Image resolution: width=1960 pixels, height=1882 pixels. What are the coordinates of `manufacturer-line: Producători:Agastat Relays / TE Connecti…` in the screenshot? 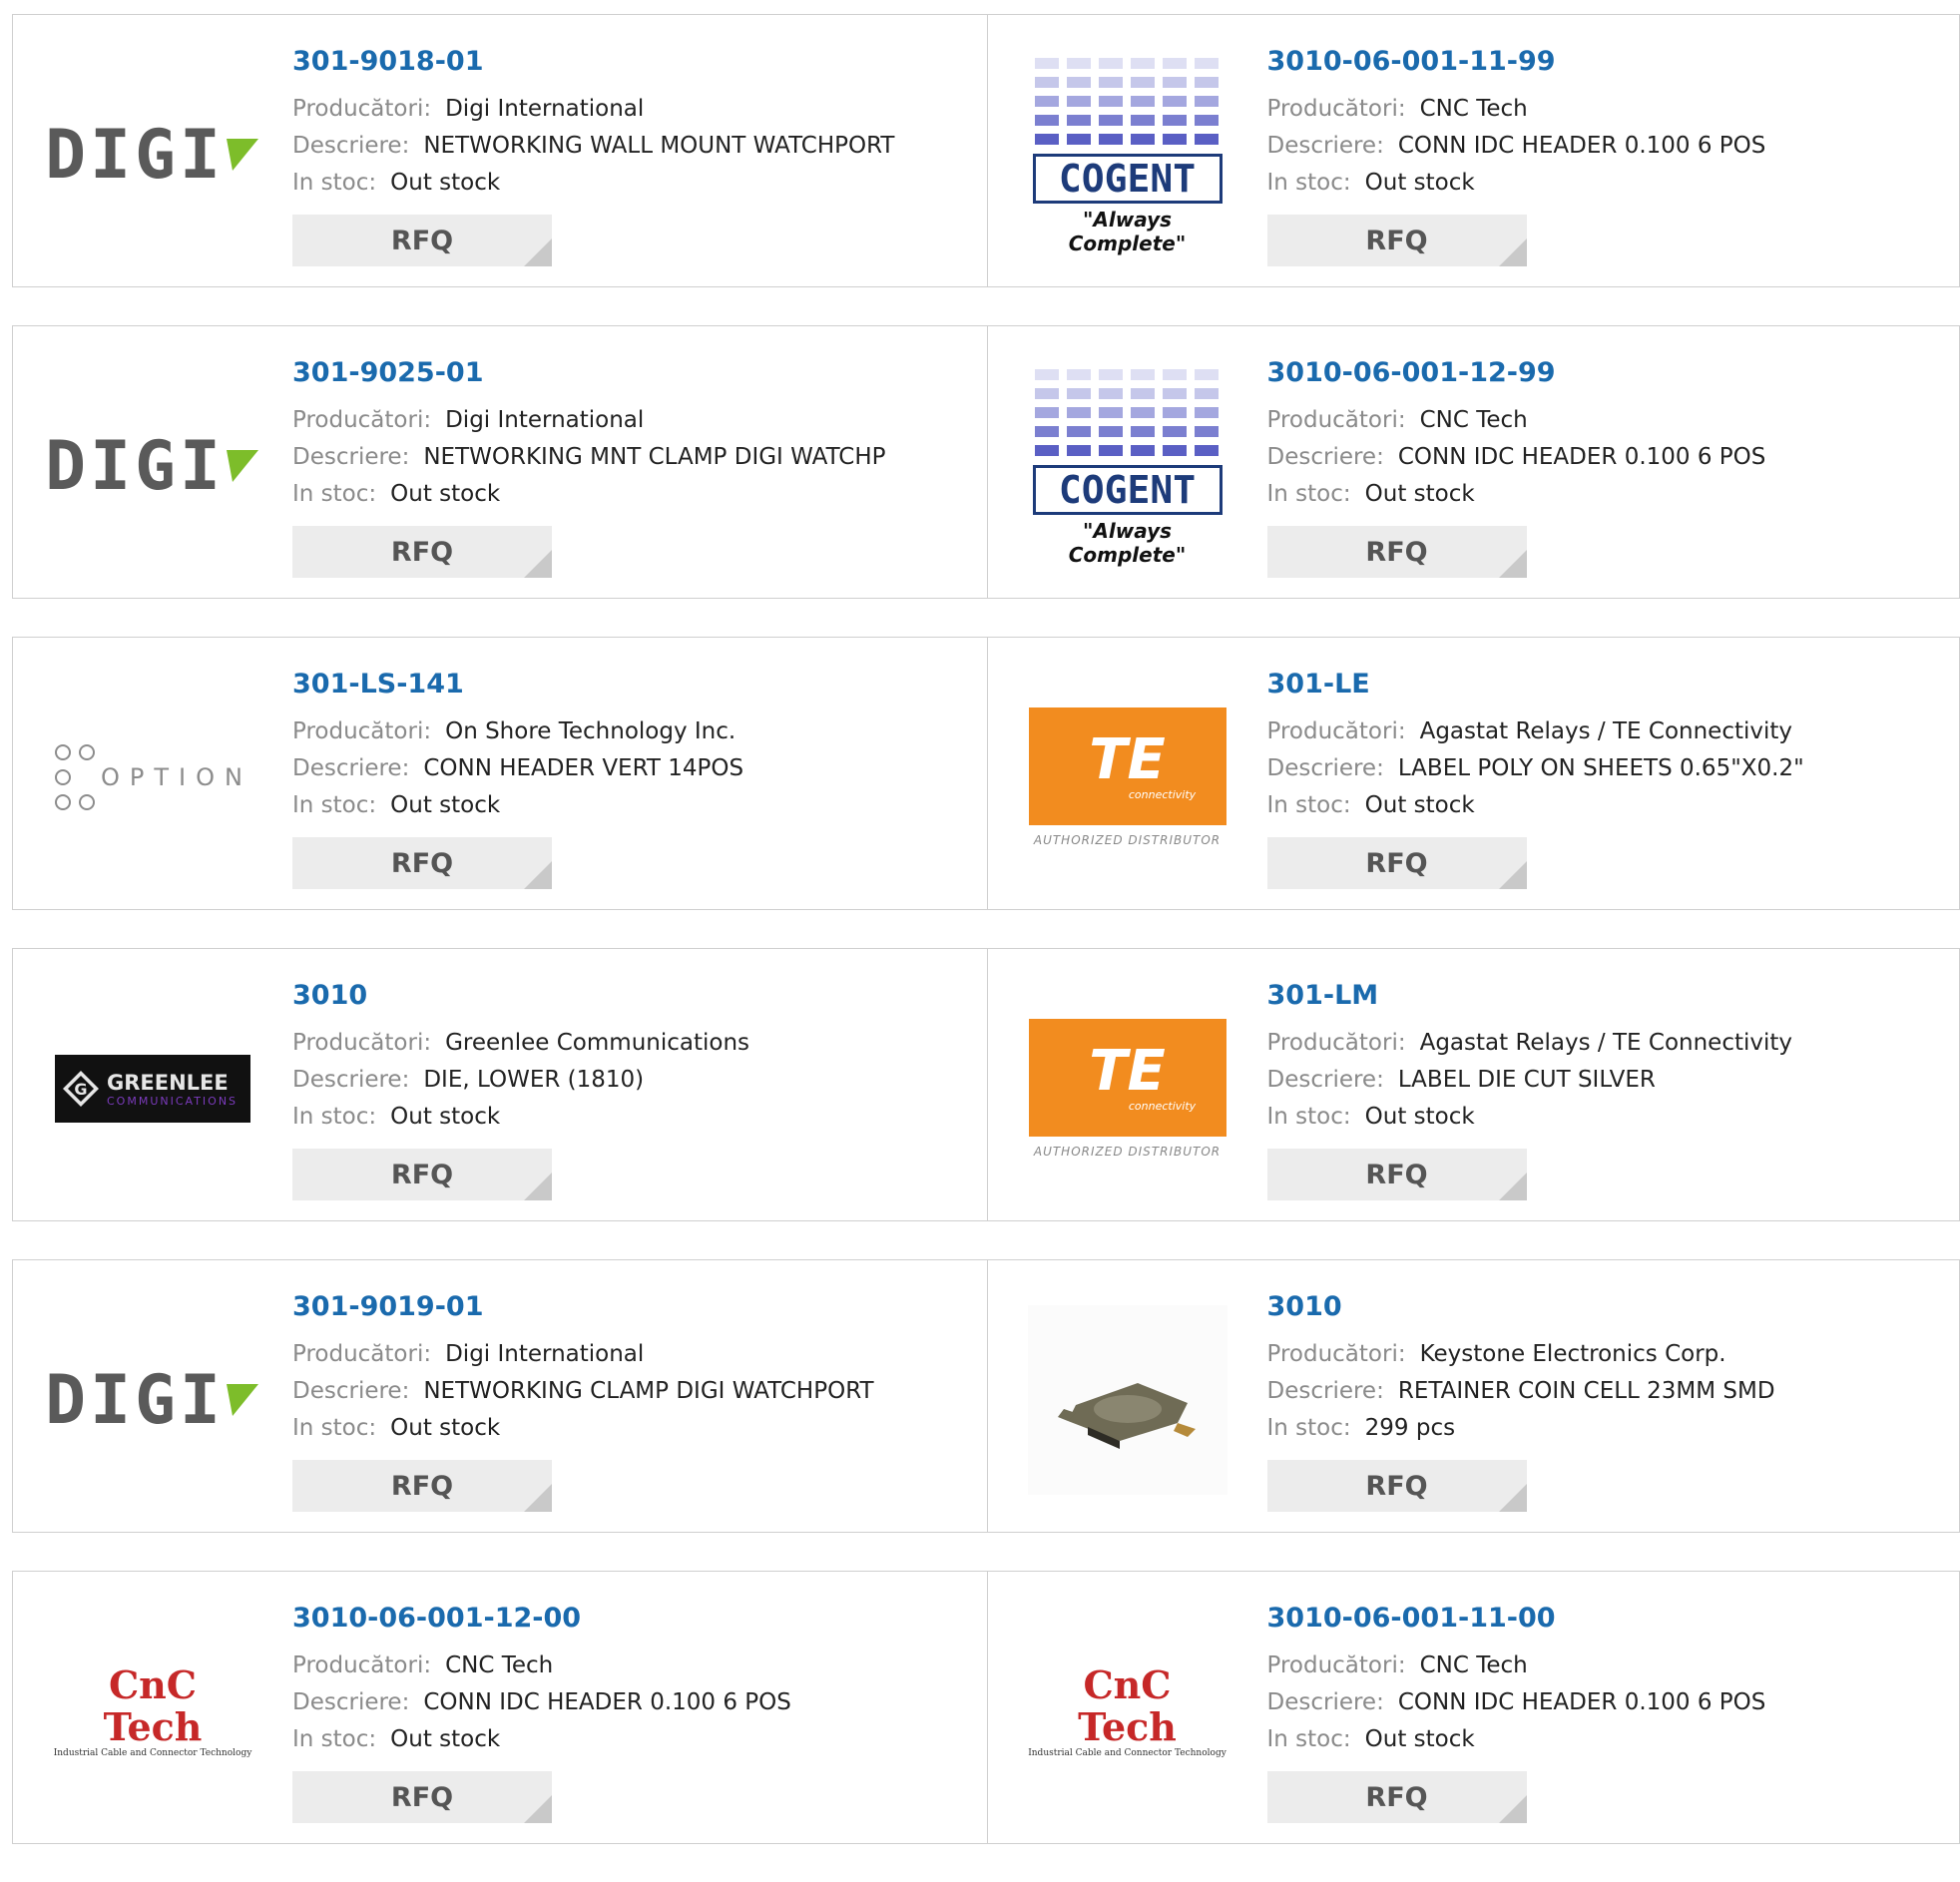 It's located at (1530, 1043).